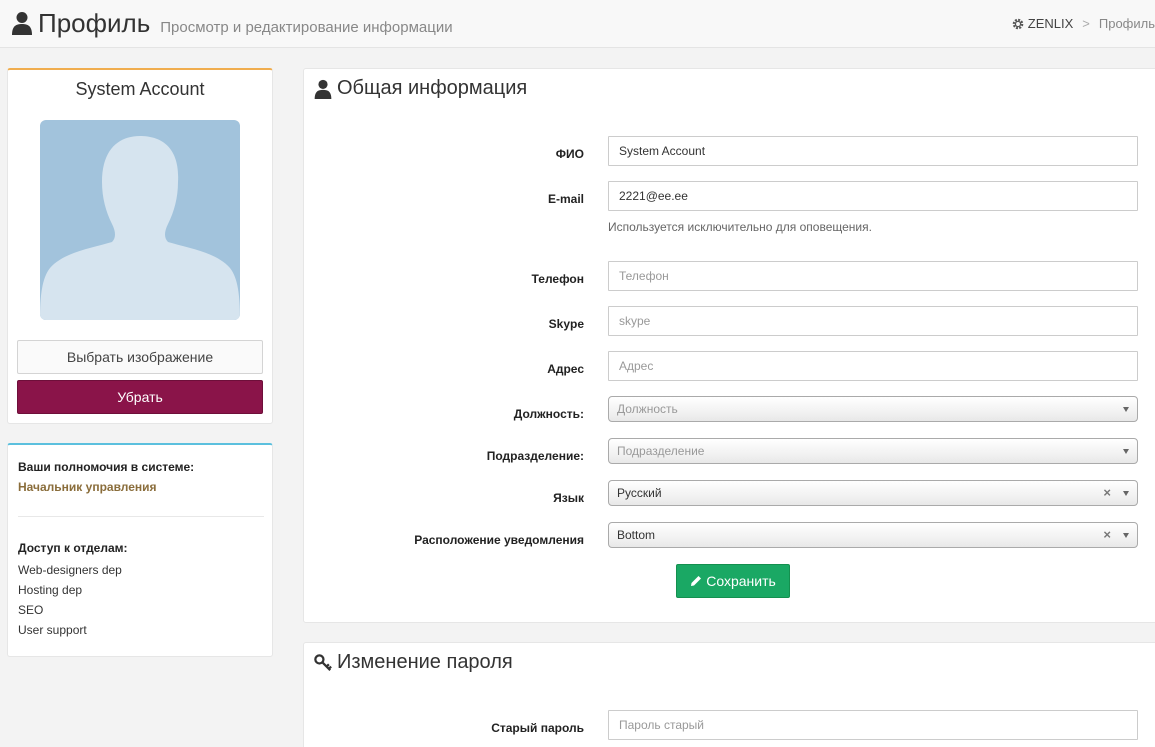 The image size is (1155, 747). I want to click on save-button-label: Сохранить, so click(741, 581).